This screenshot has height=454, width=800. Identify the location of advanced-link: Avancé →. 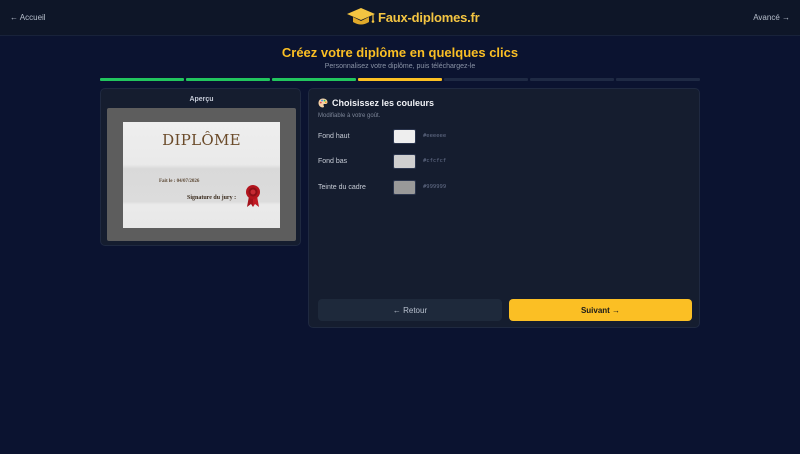
(771, 17).